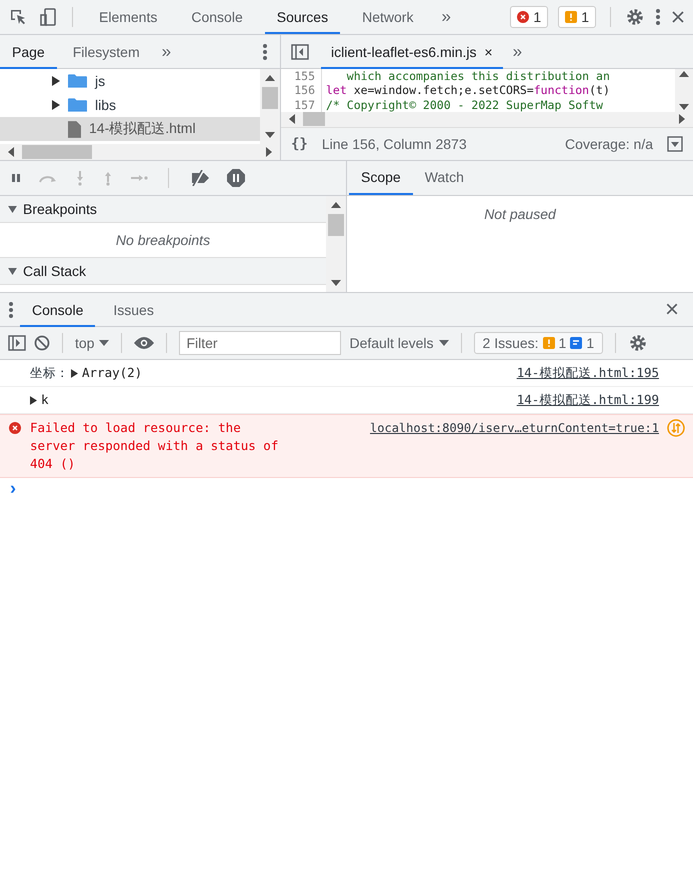  Describe the element at coordinates (133, 309) in the screenshot. I see `drawer-tab: Issues` at that location.